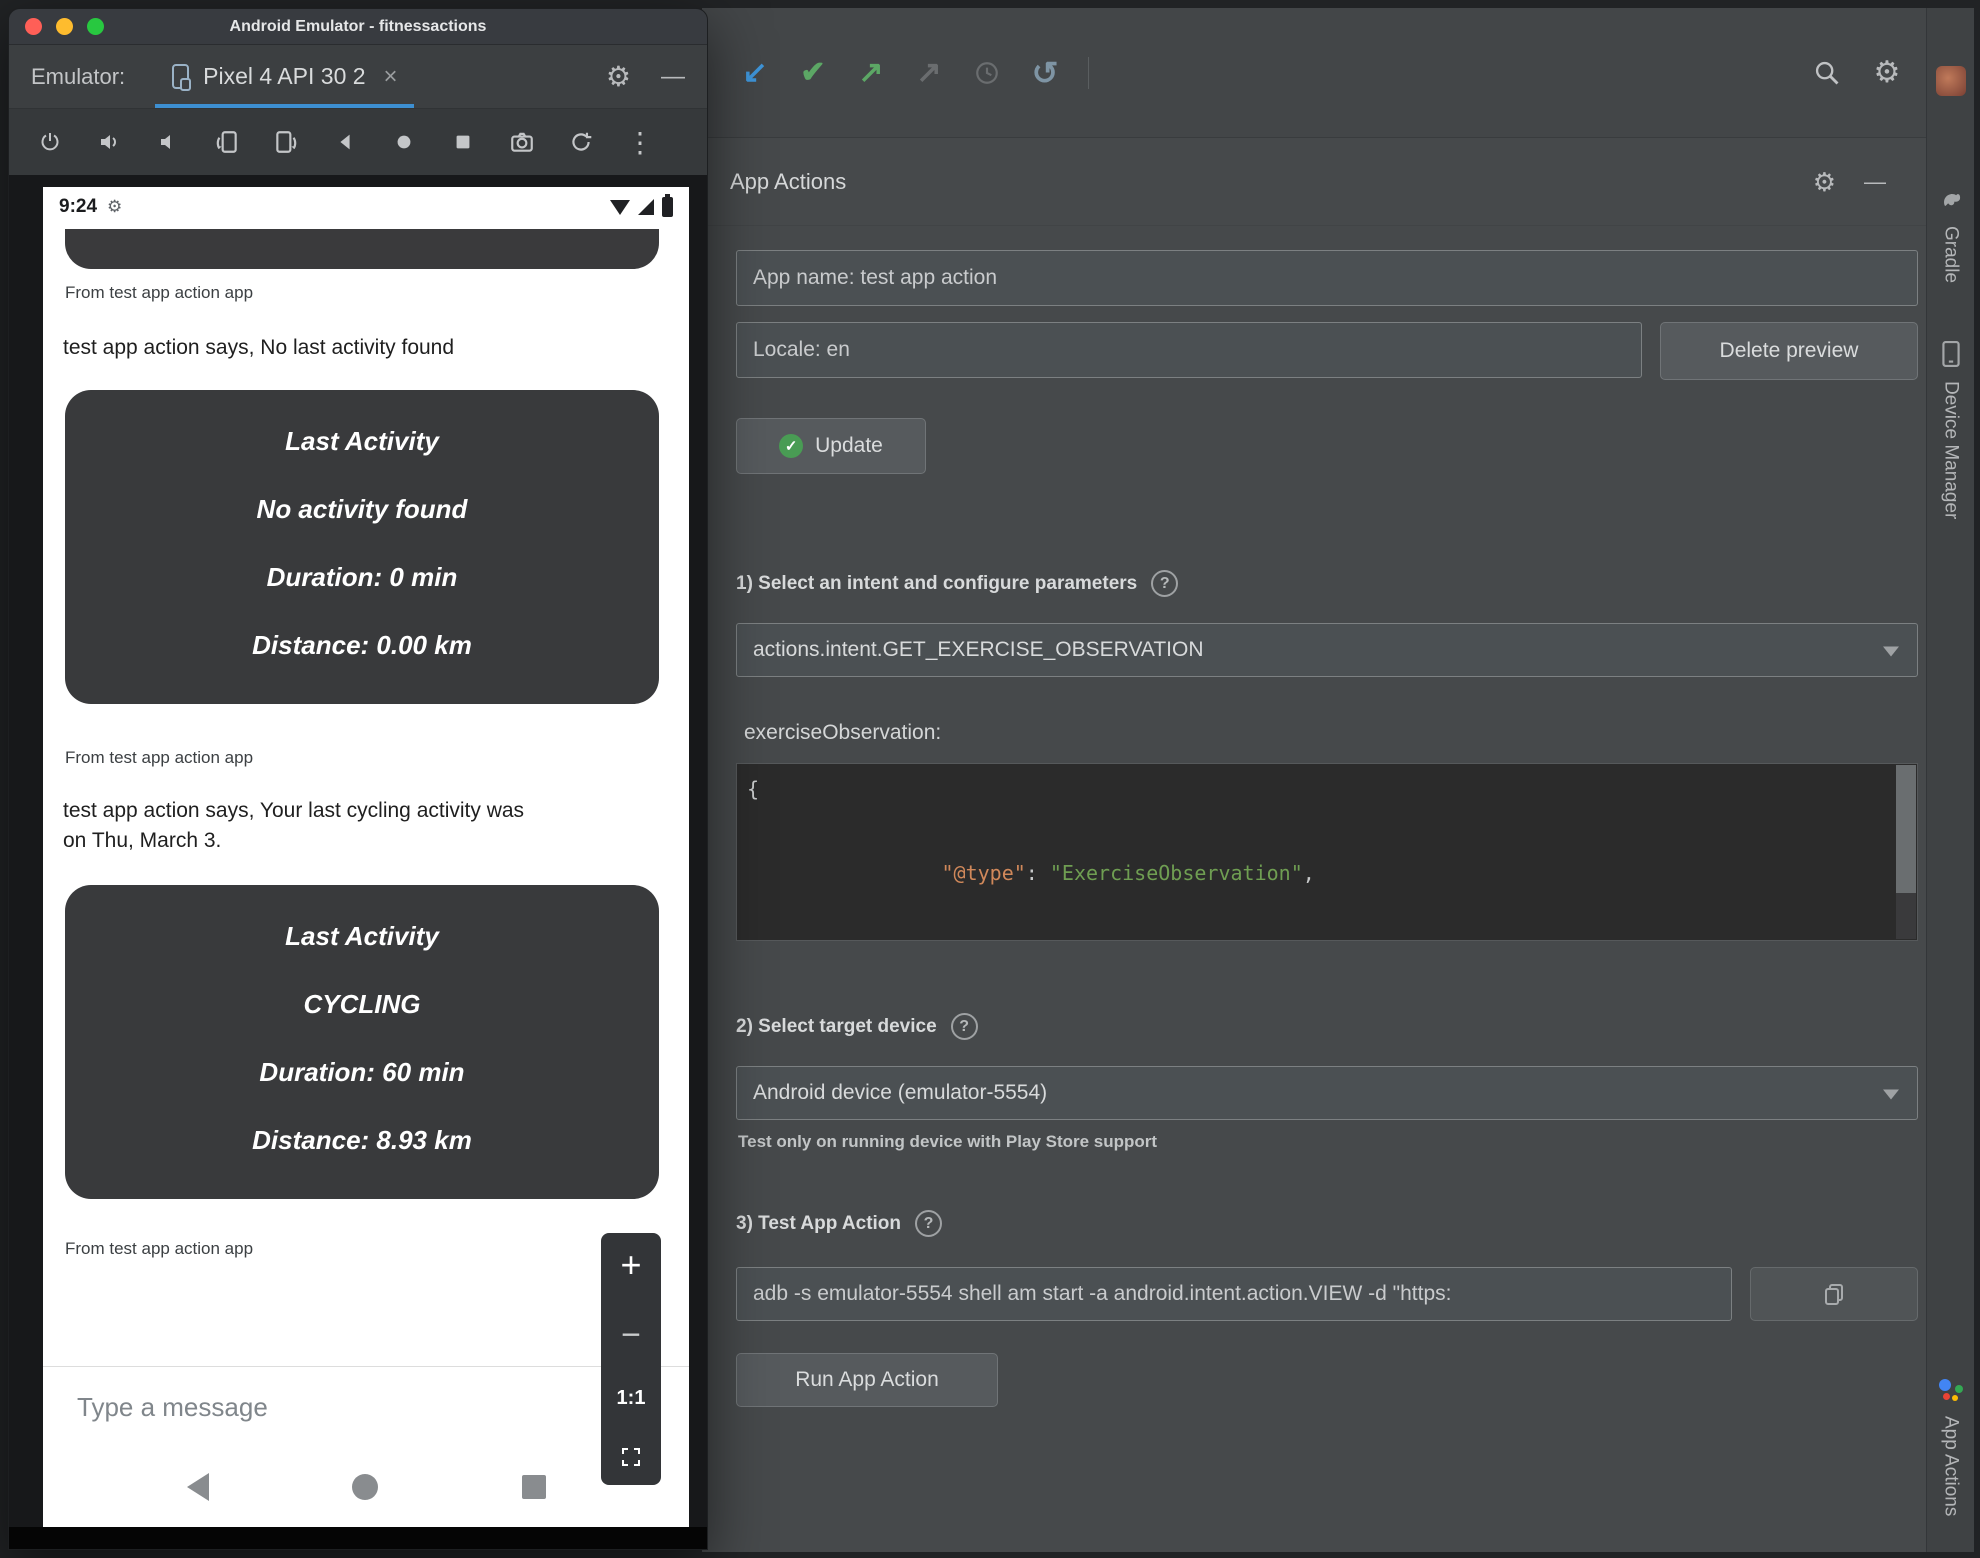 This screenshot has height=1558, width=1980. What do you see at coordinates (1314, 73) in the screenshot?
I see `studio-toolbar: ↙ ✔ ↗ ↗ ↺ ⚙` at bounding box center [1314, 73].